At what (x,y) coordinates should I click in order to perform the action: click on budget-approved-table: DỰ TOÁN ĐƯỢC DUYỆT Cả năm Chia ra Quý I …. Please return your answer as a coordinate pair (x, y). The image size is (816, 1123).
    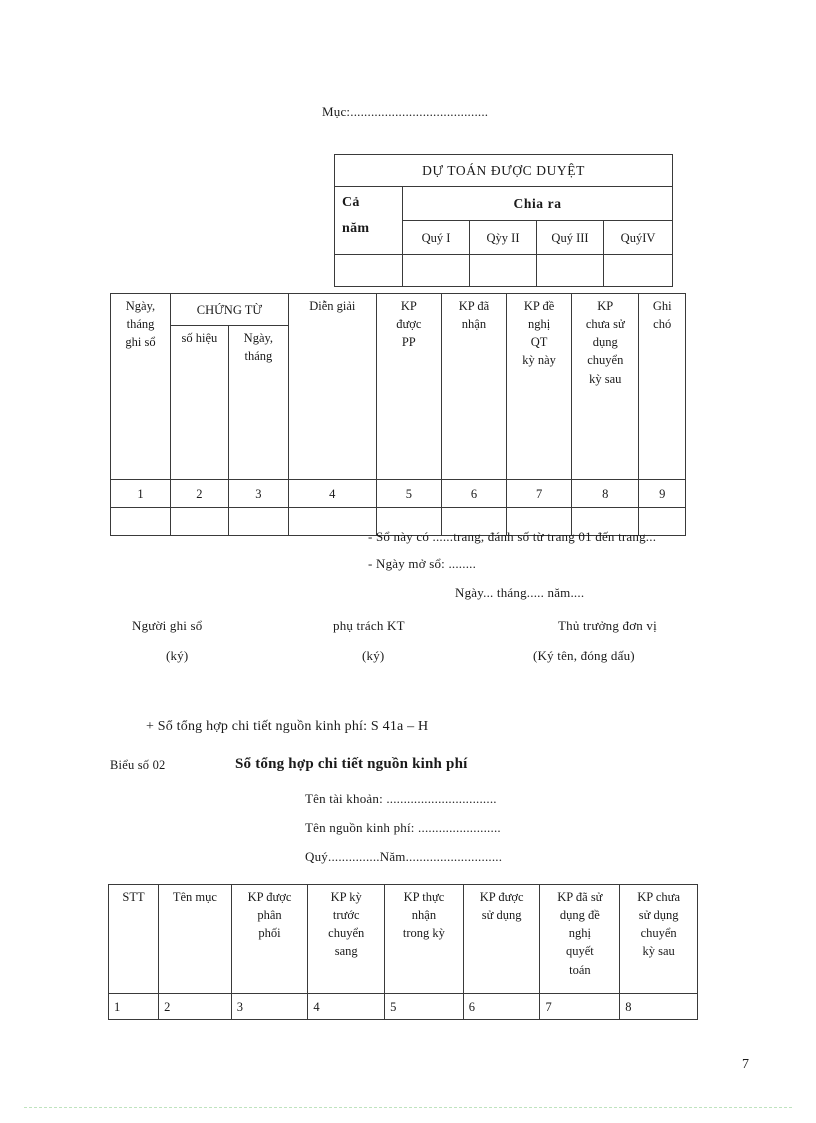
    Looking at the image, I should click on (503, 220).